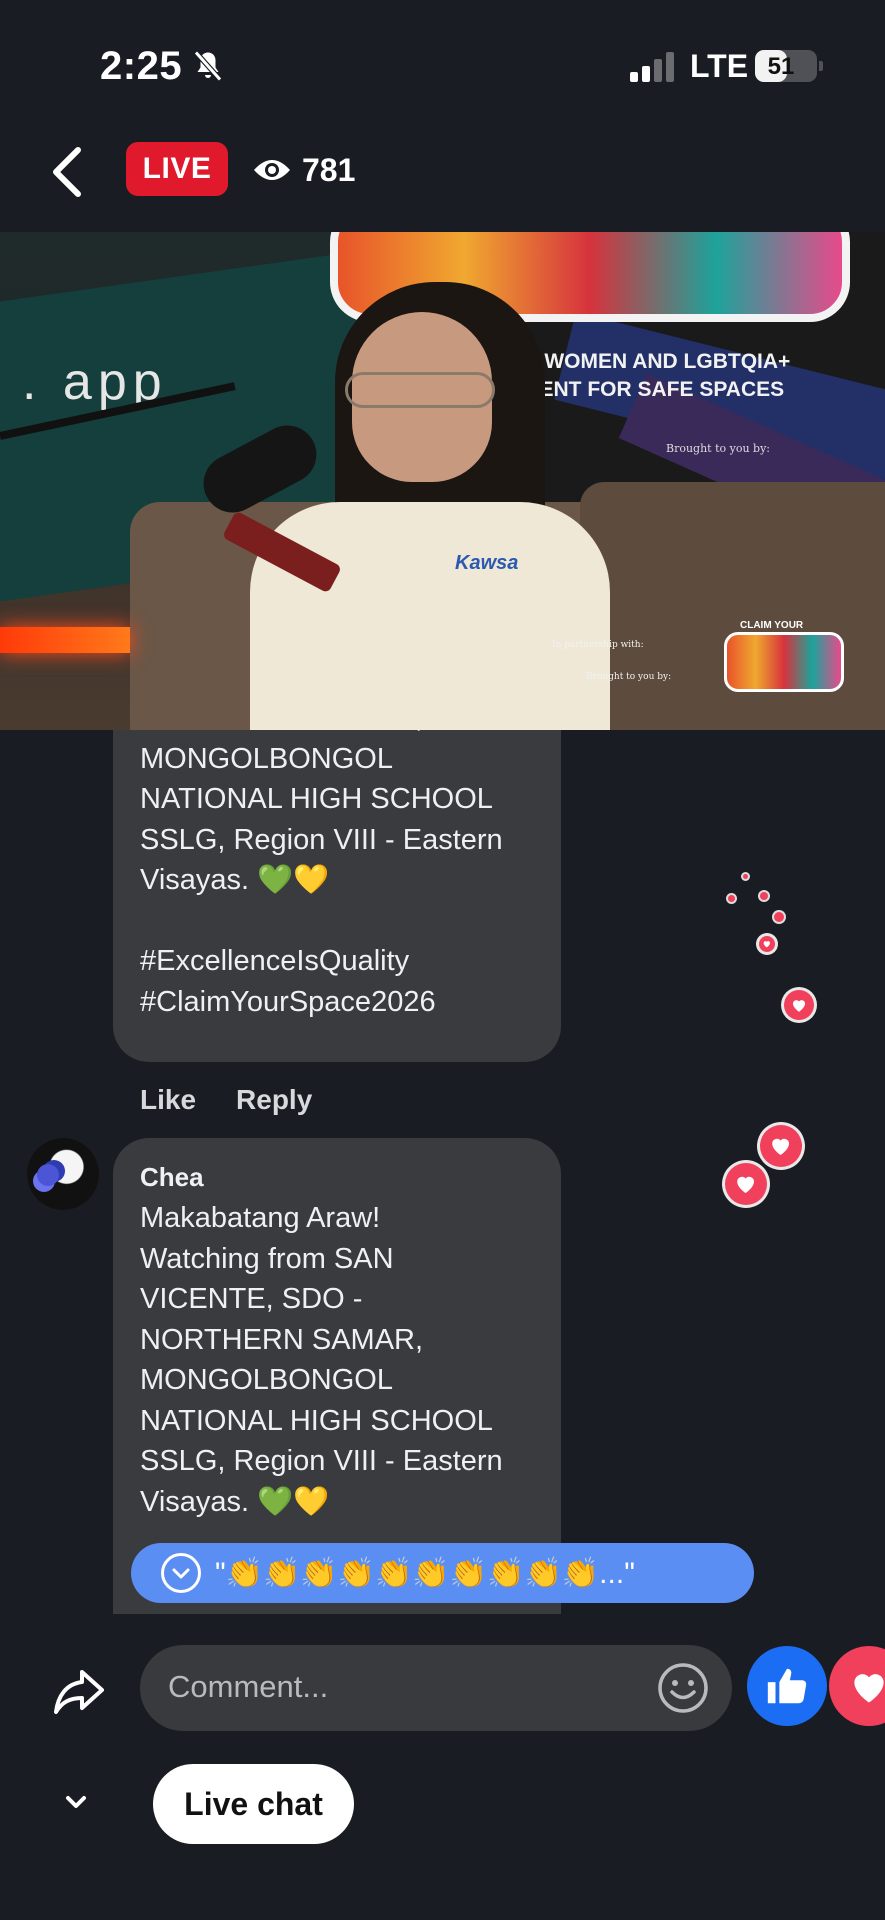  I want to click on like-reaction-button, so click(787, 1686).